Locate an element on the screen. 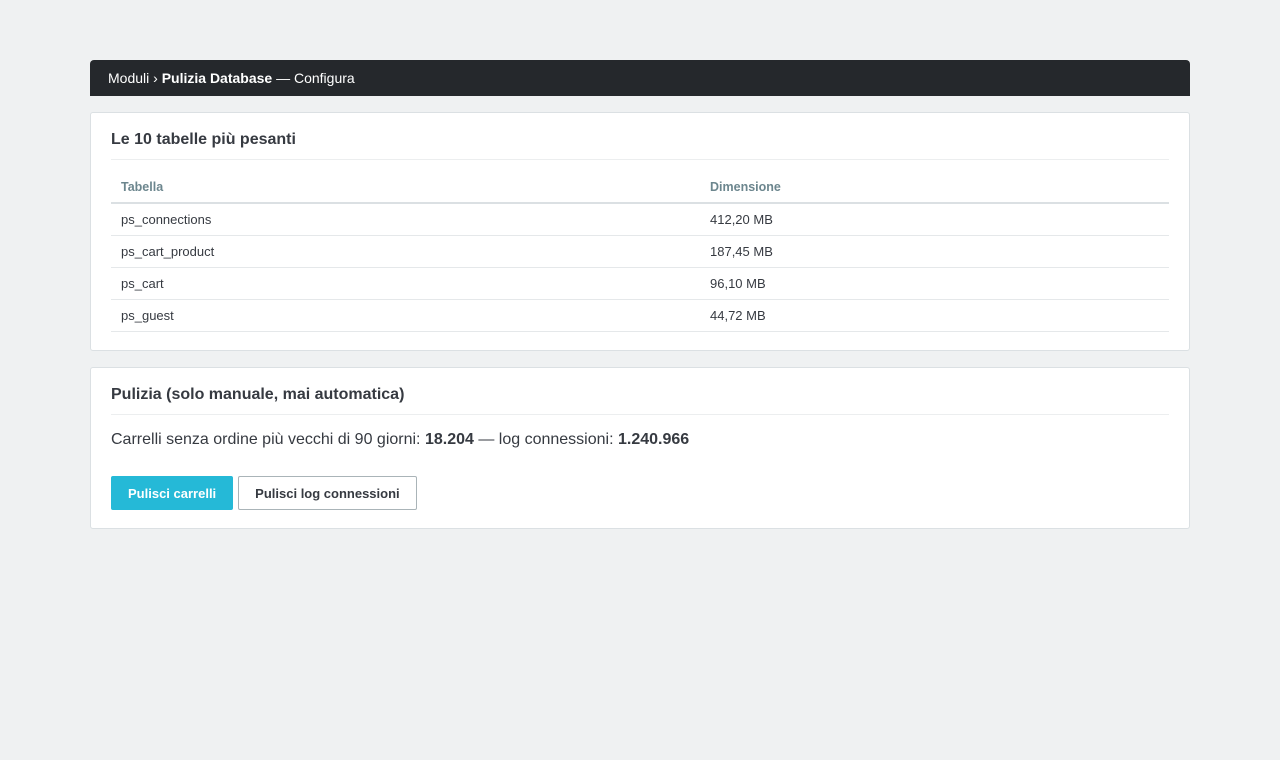  table-name-cell: ps_guest is located at coordinates (405, 315).